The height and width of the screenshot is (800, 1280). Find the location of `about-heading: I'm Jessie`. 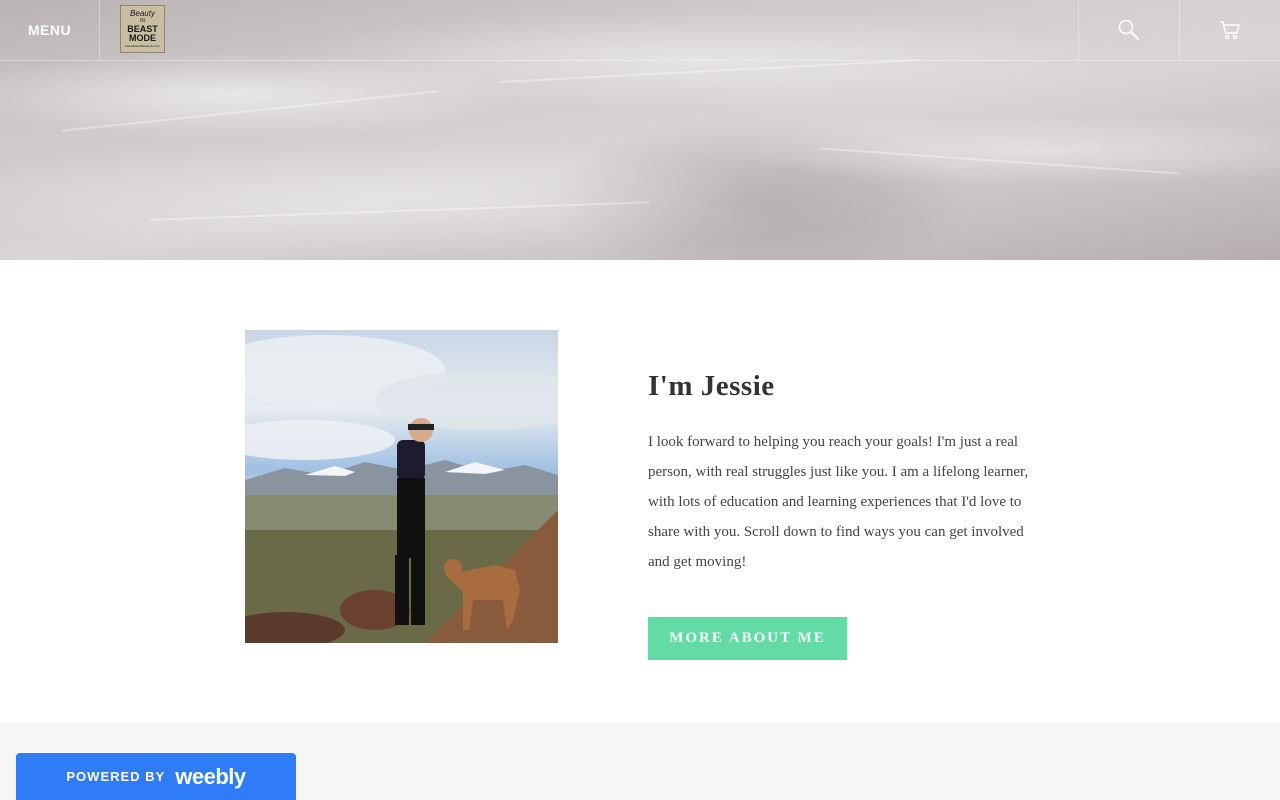

about-heading: I'm Jessie is located at coordinates (711, 386).